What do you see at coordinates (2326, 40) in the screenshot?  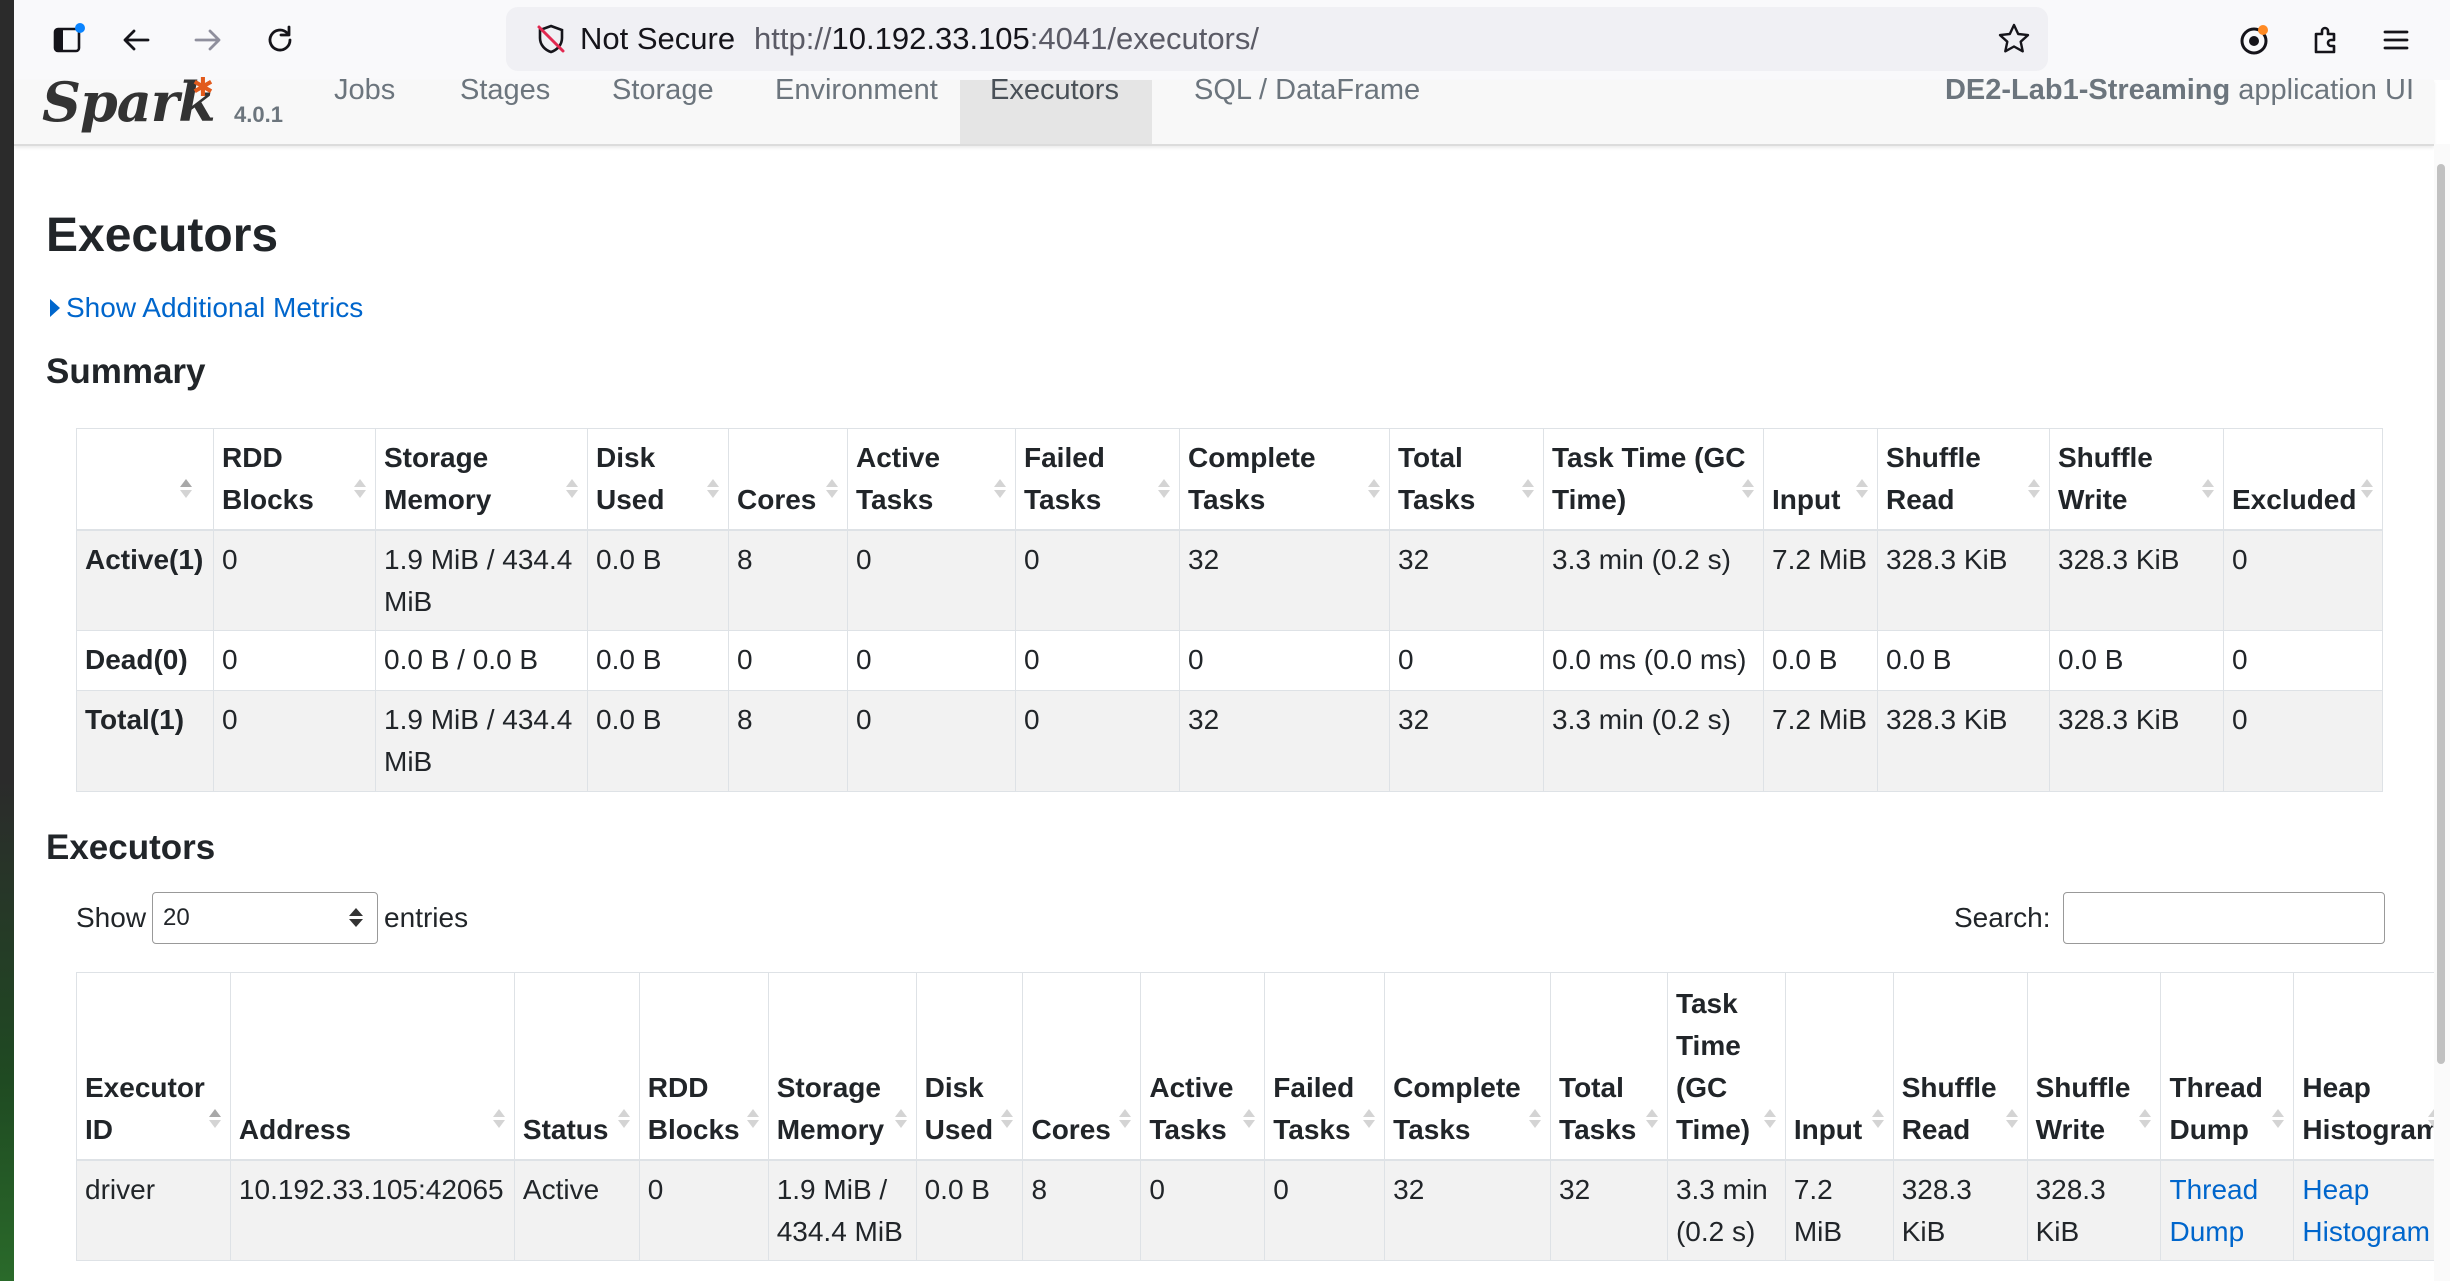 I see `extensions-icon` at bounding box center [2326, 40].